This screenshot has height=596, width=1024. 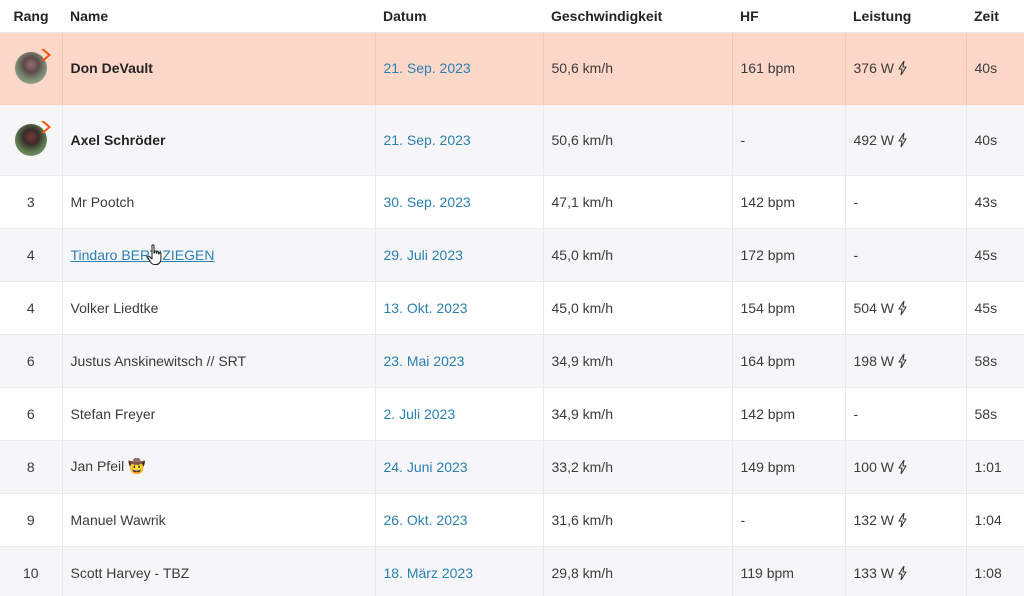 I want to click on hf-cell: 149 bpm, so click(x=789, y=467).